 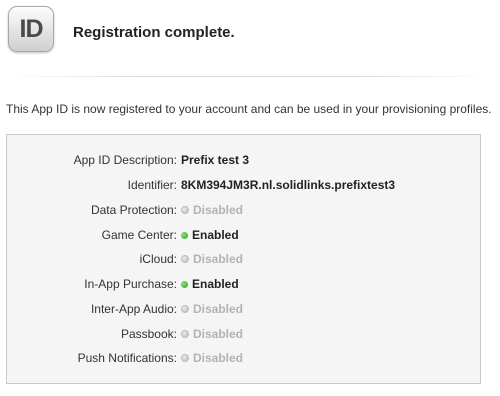 I want to click on service-row-push-notifications: Push Notifications: Disabled, so click(x=244, y=359).